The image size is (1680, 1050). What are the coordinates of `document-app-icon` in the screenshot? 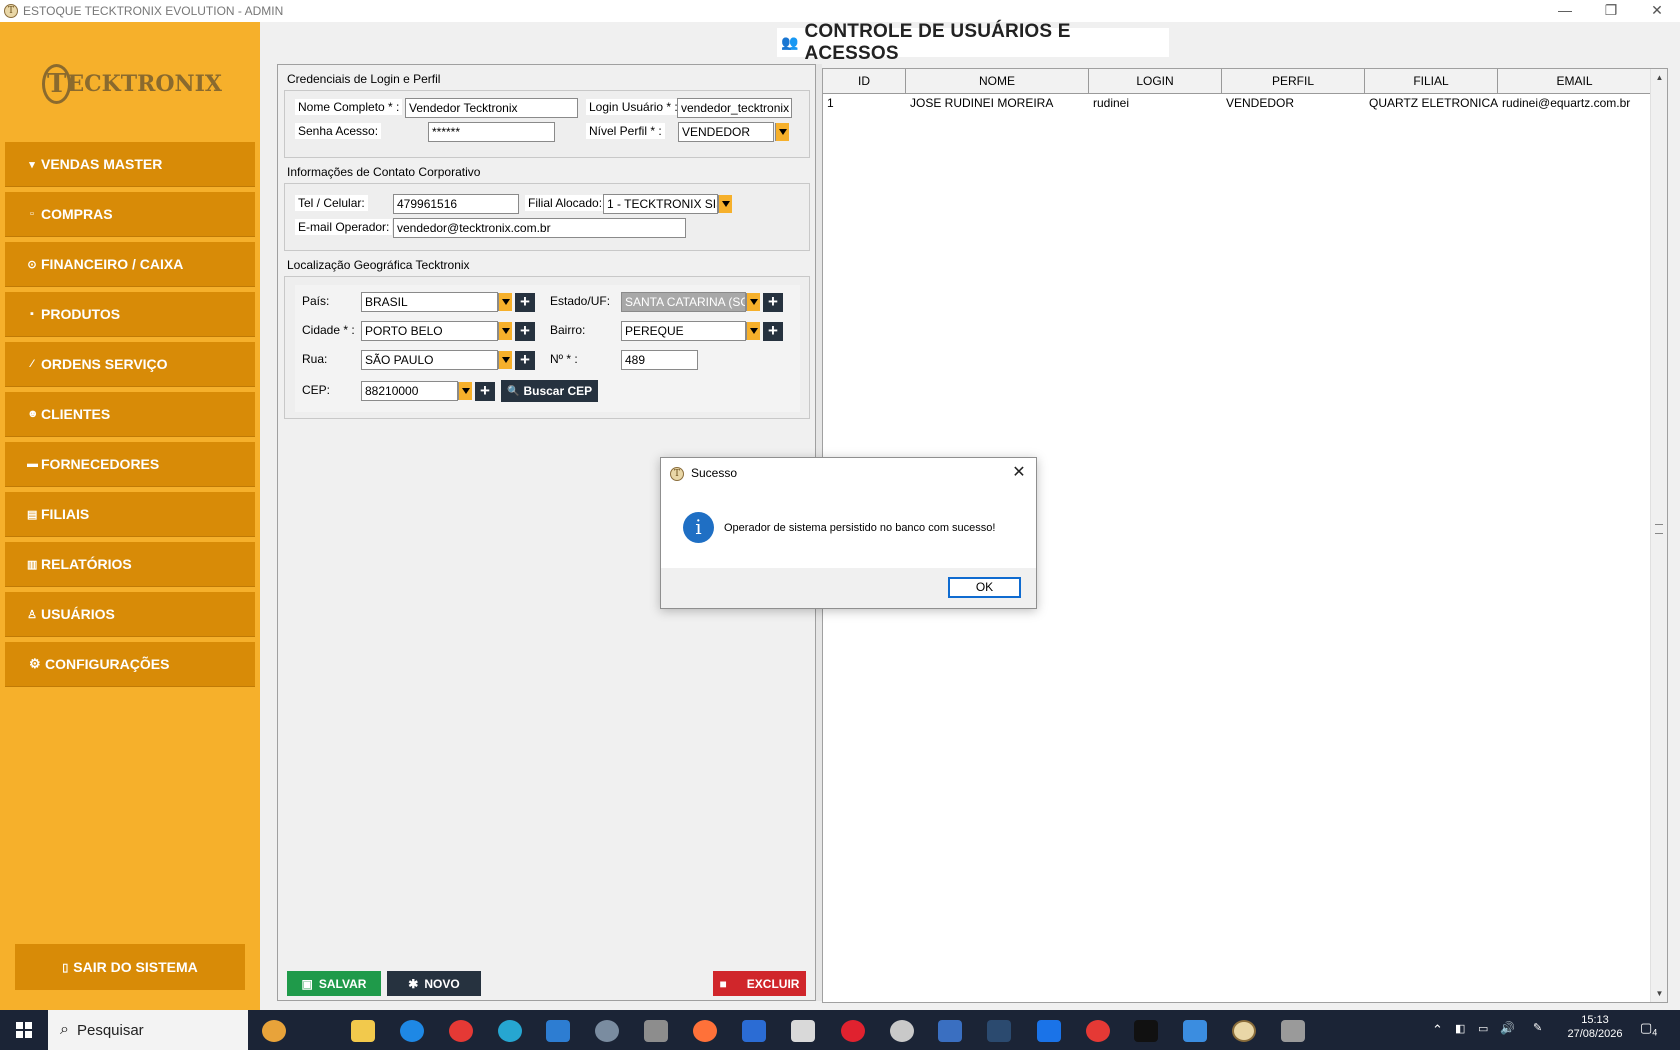 It's located at (754, 1031).